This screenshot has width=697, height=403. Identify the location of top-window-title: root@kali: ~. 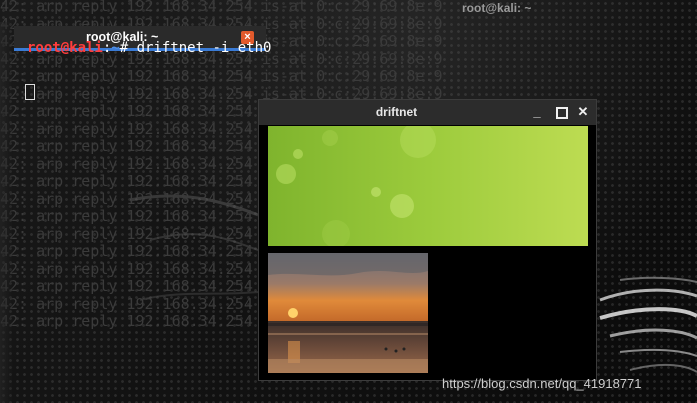
(497, 8).